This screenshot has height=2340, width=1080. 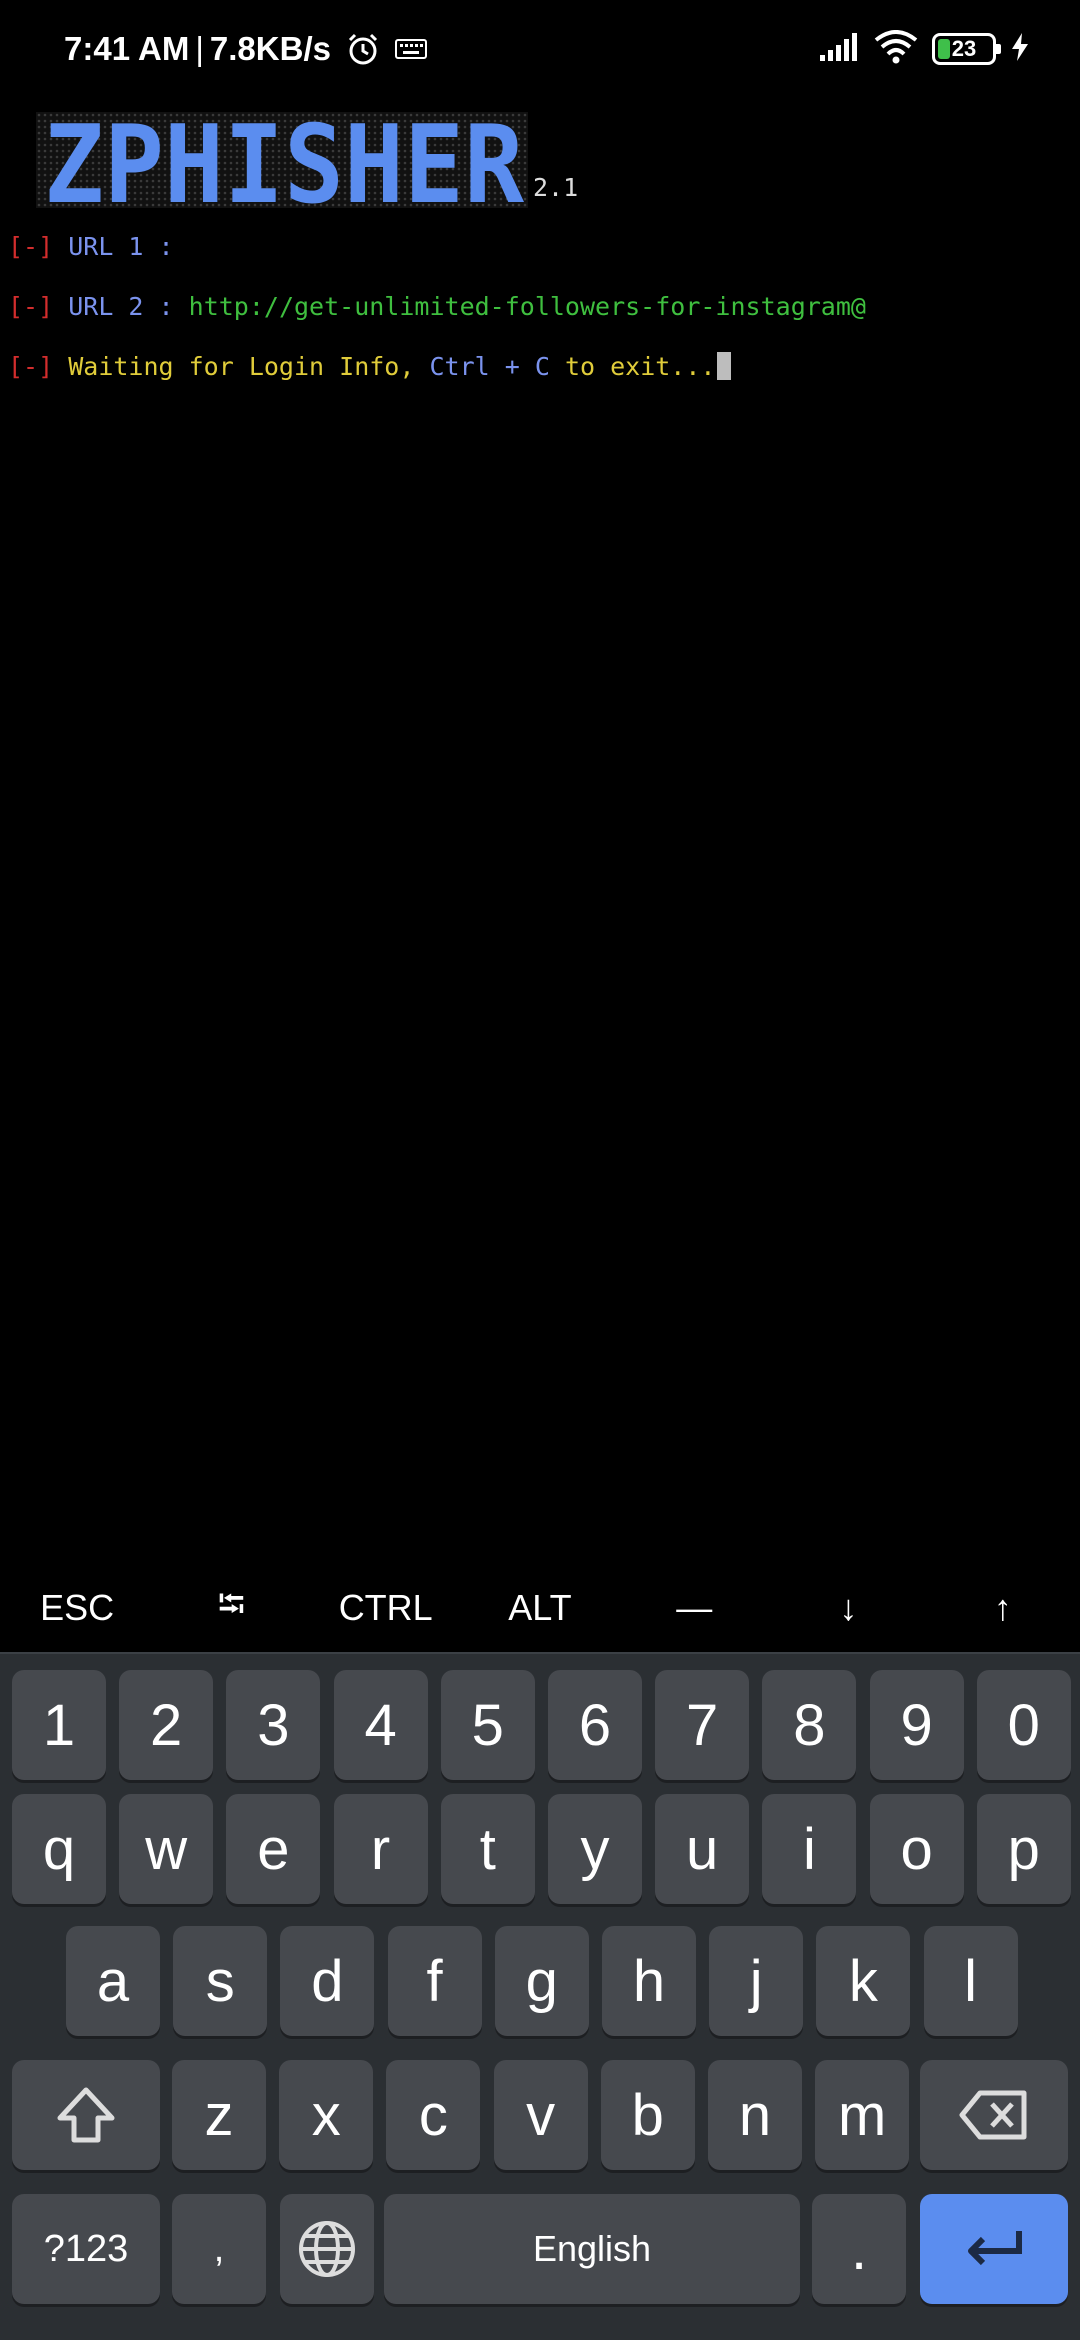 I want to click on key-w: w, so click(x=166, y=1849).